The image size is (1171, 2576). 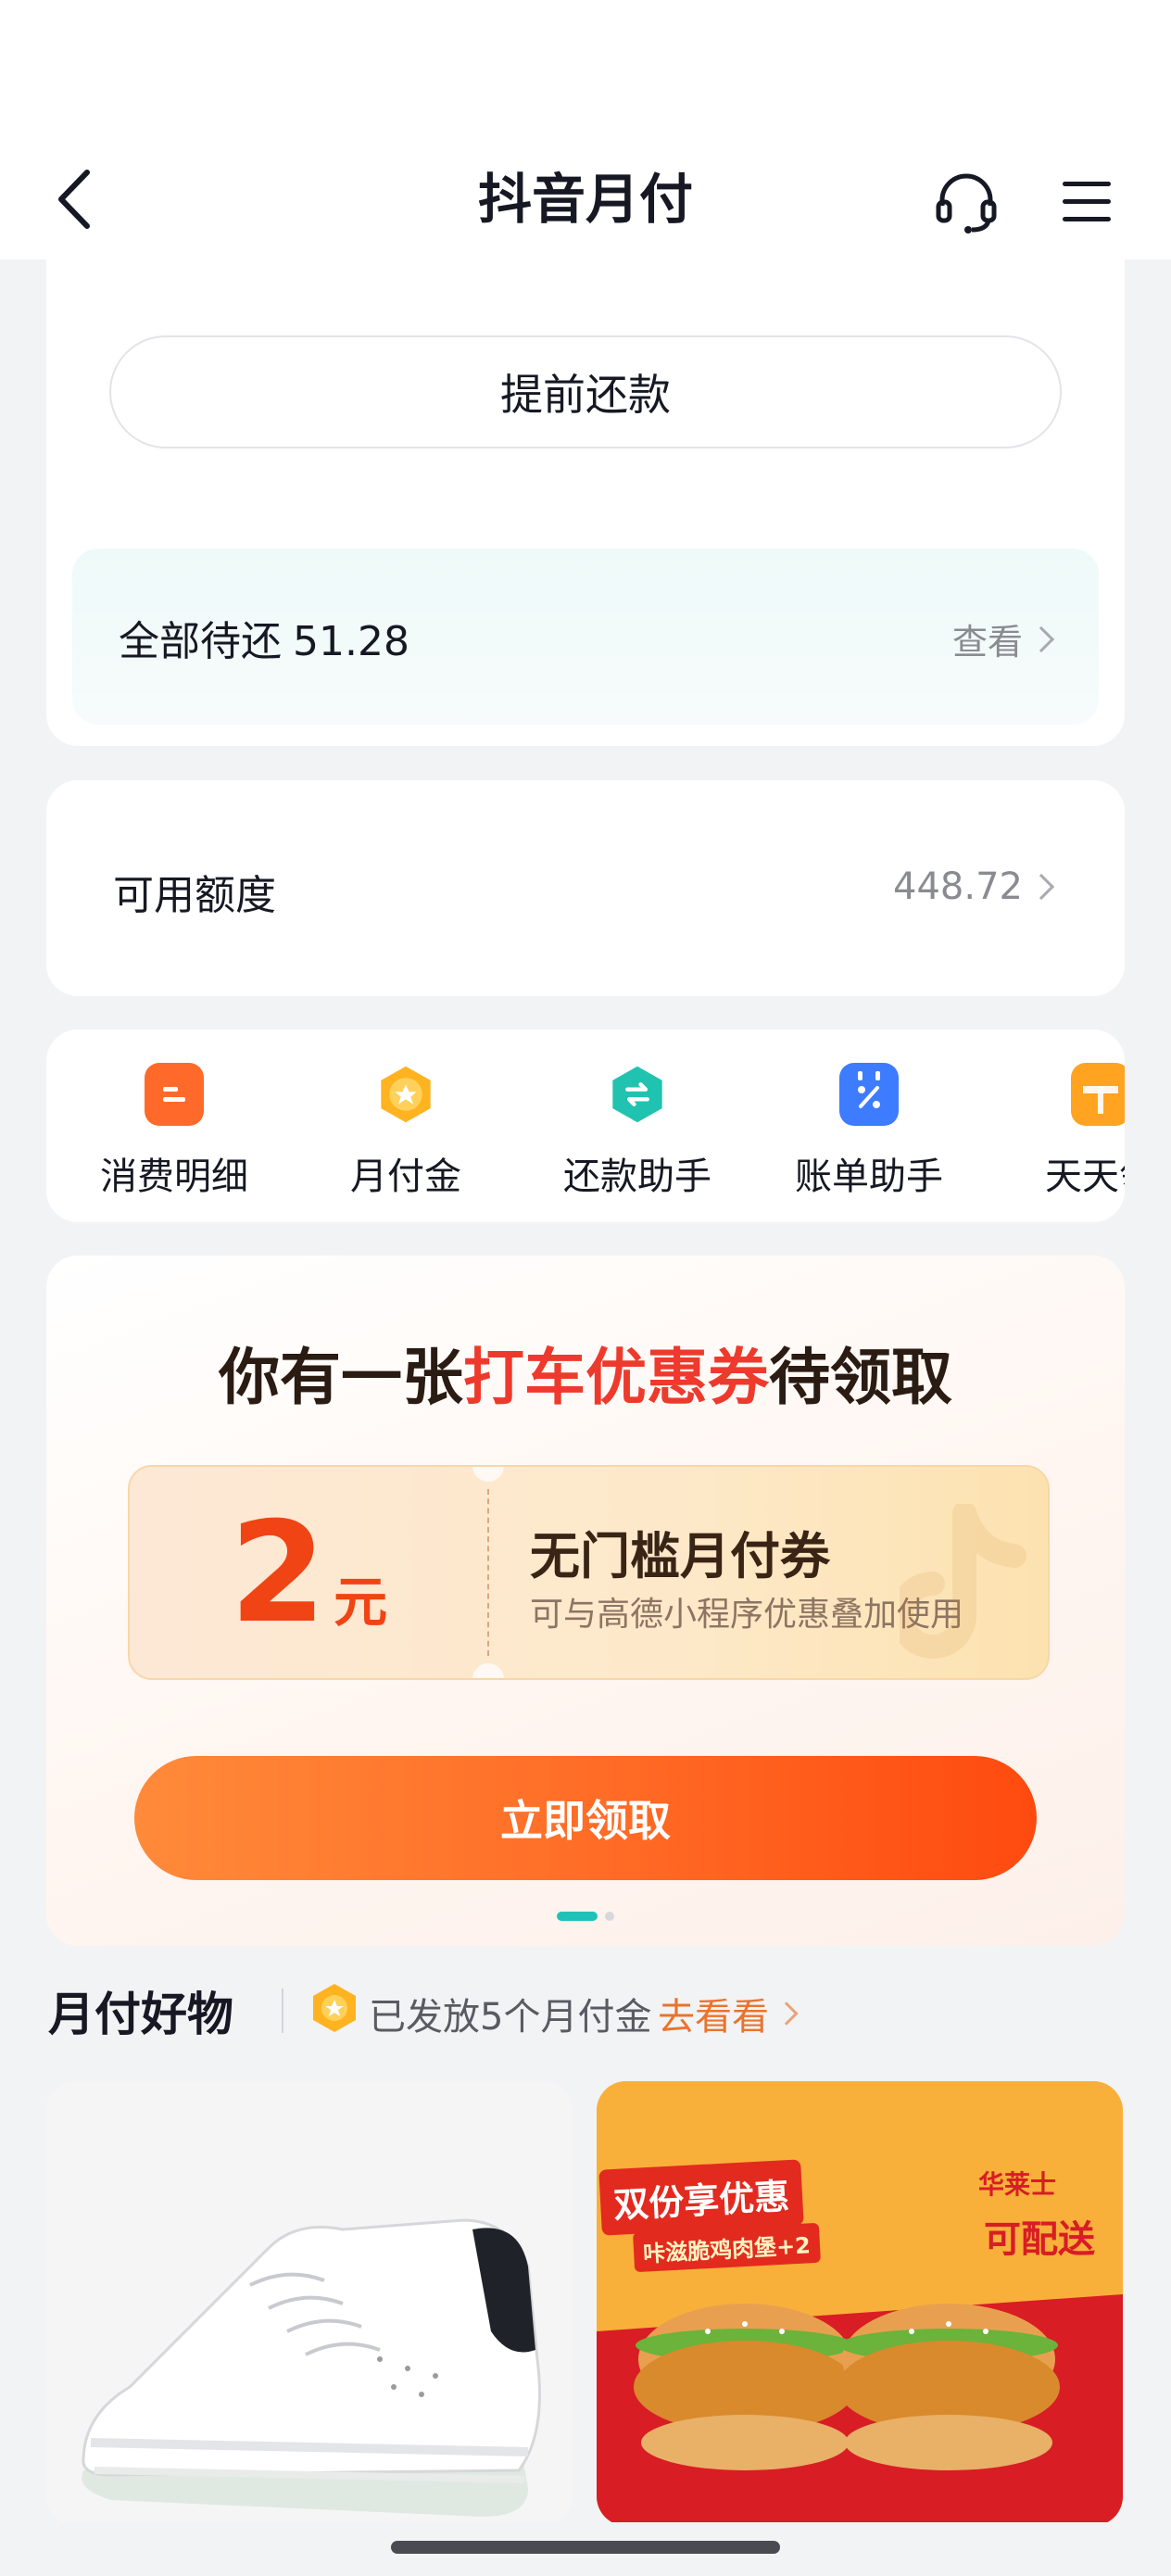 I want to click on service-item-repay-assistant: 还款助手, so click(x=637, y=1131).